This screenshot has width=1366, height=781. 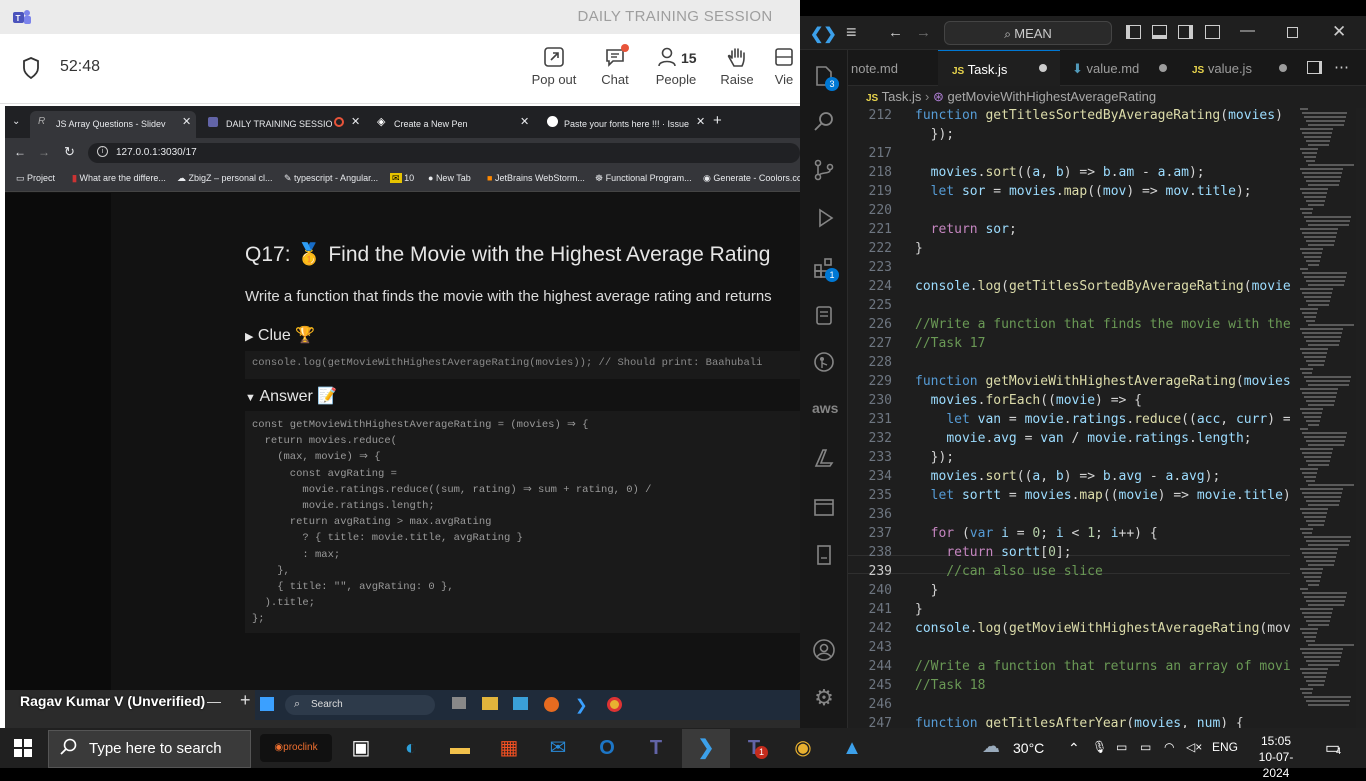 I want to click on info-icon: i, so click(x=102, y=151).